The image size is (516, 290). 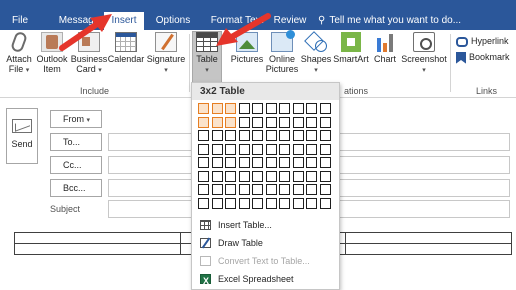 I want to click on smartart-button: SmartArt, so click(x=351, y=59).